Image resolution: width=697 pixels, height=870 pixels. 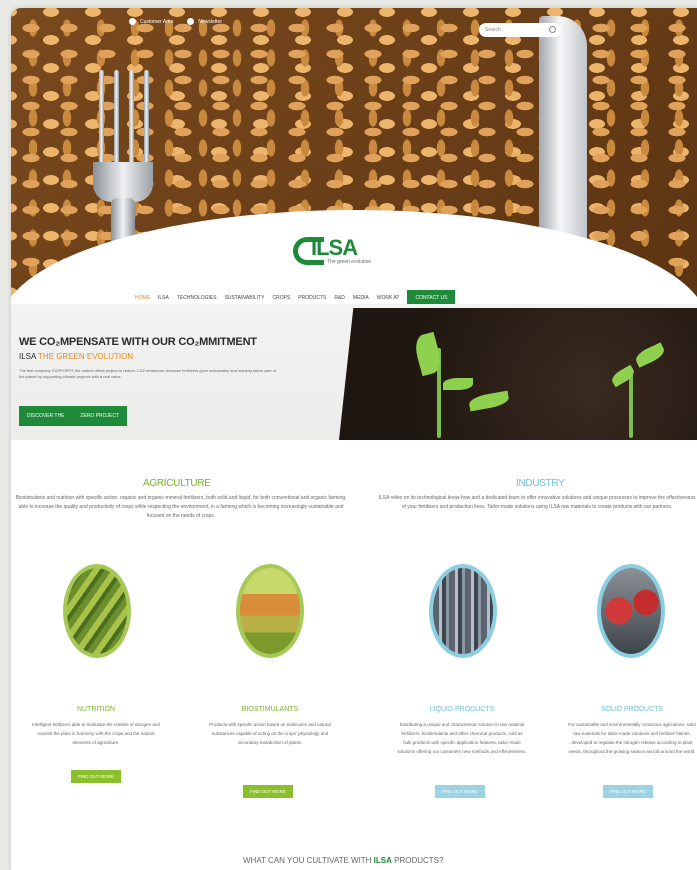 I want to click on search-icon, so click(x=552, y=29).